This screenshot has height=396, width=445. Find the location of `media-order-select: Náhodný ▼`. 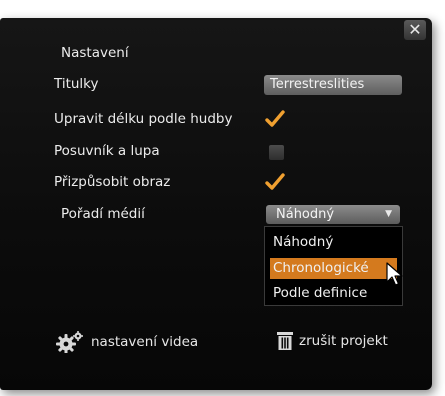

media-order-select: Náhodný ▼ is located at coordinates (333, 214).